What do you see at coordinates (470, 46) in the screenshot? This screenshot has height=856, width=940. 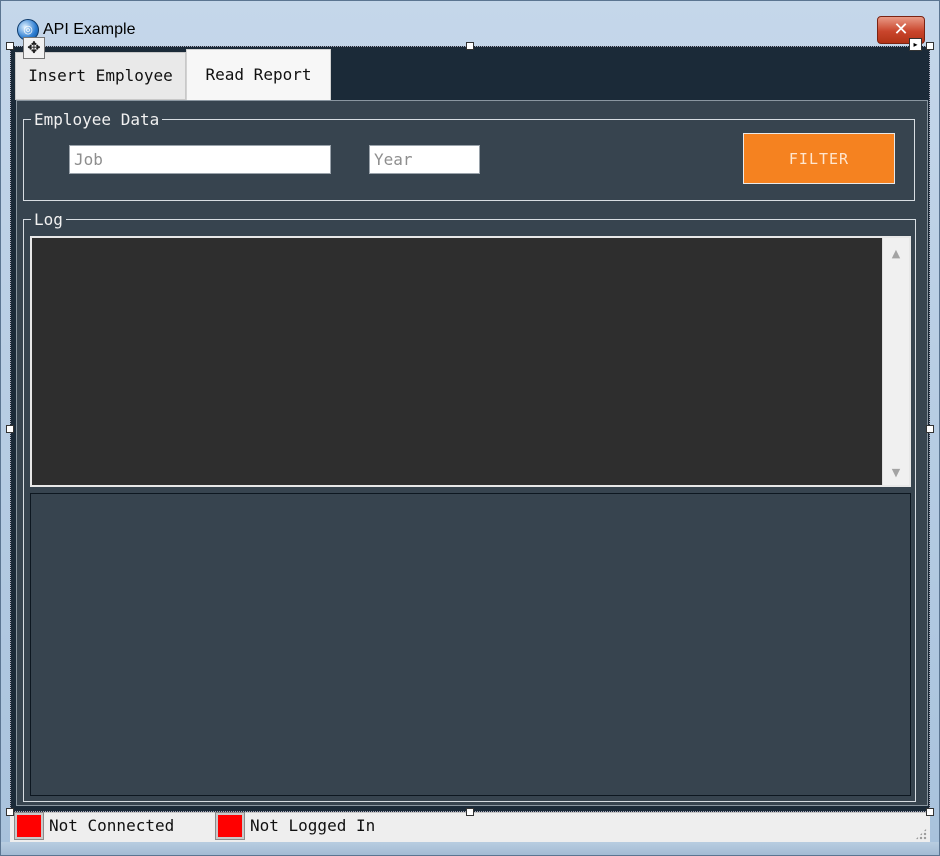 I see `resize-handle-top` at bounding box center [470, 46].